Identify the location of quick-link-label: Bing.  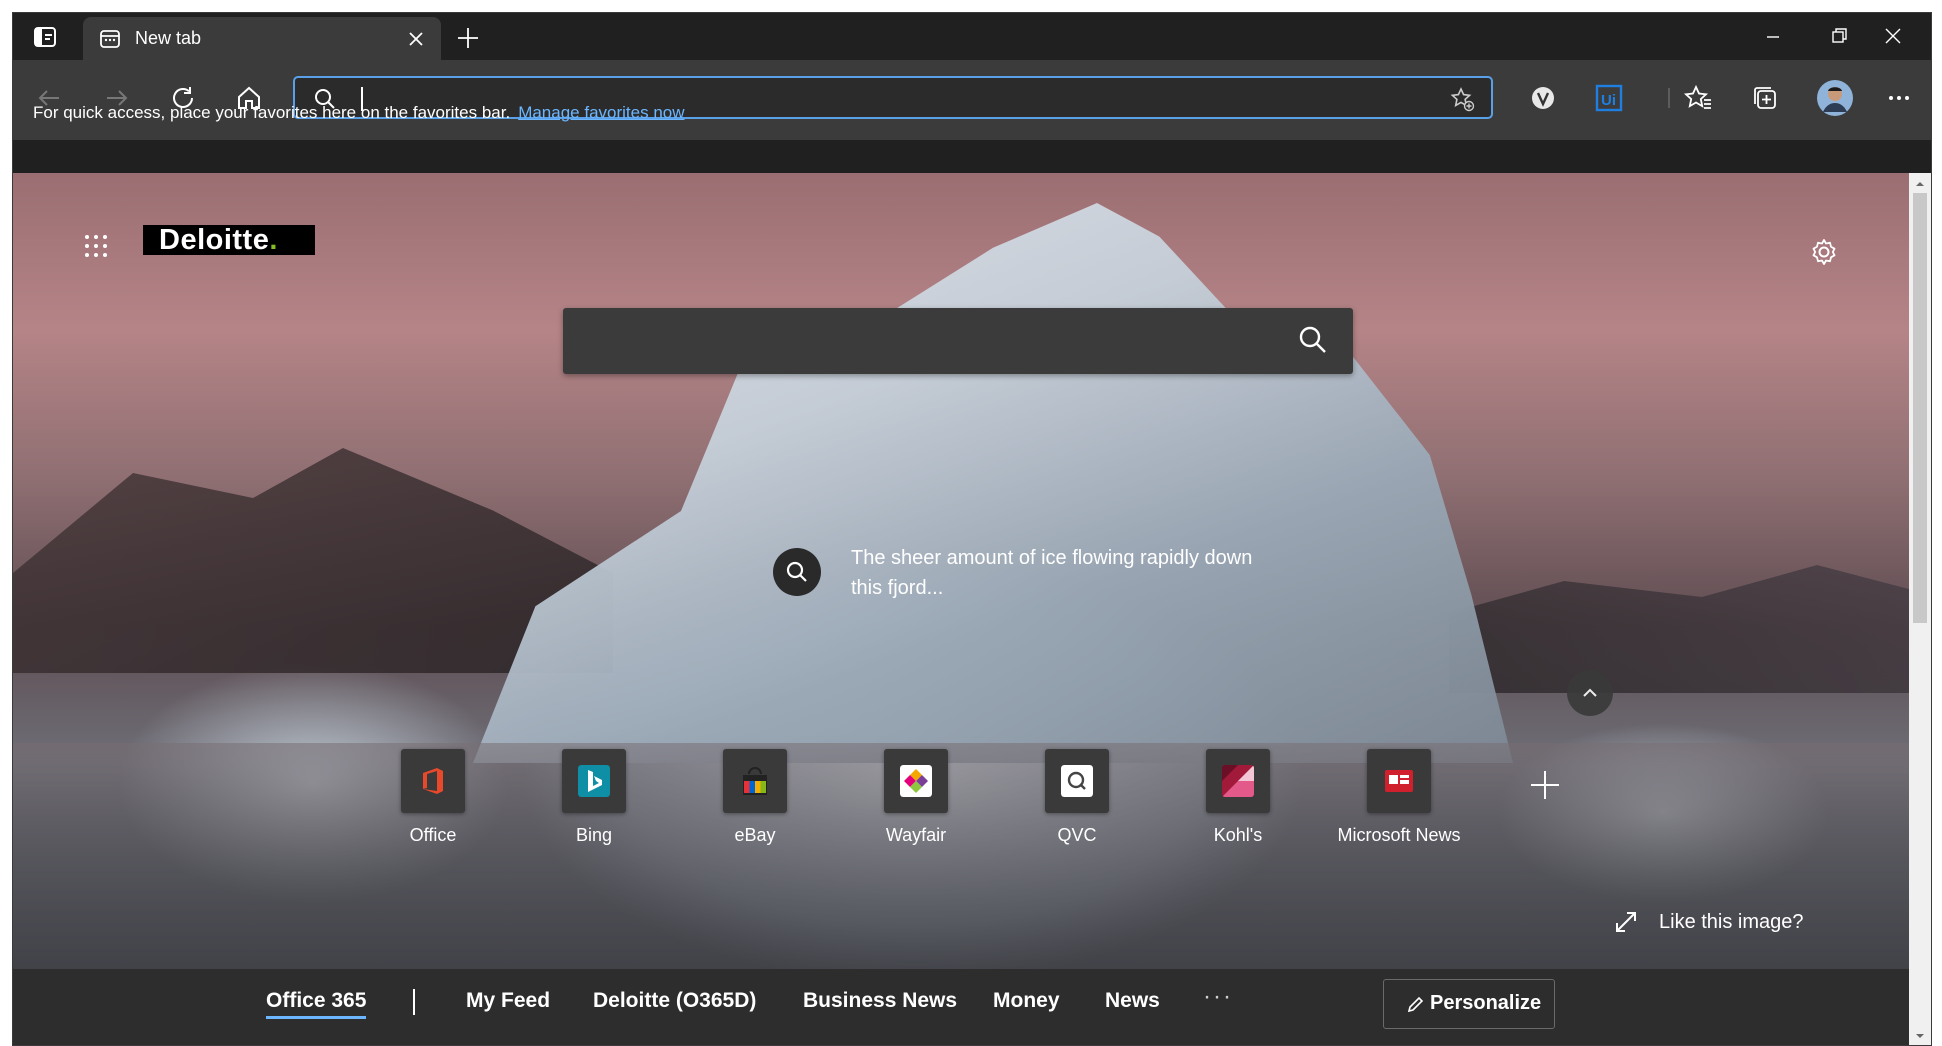
(594, 835).